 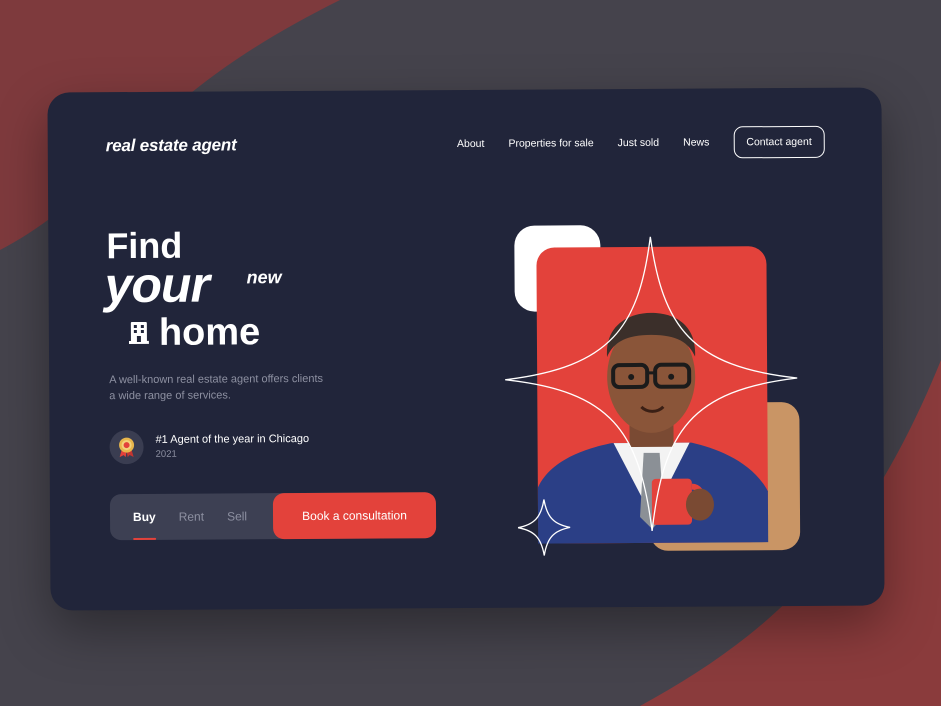 What do you see at coordinates (232, 439) in the screenshot?
I see `award-title: #1 Agent of the year in Chicago` at bounding box center [232, 439].